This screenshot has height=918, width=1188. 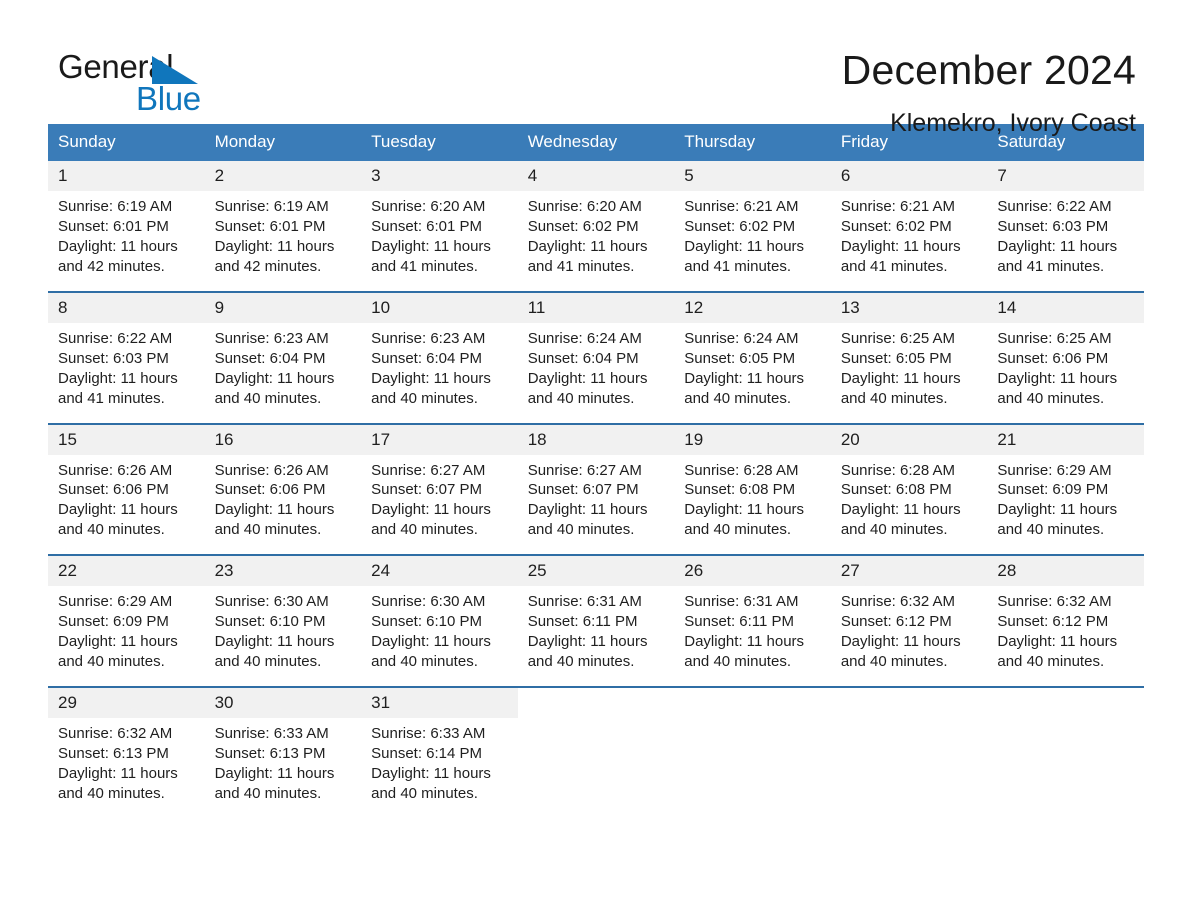 I want to click on sunset-text: Sunset: 6:12 PM, so click(x=896, y=622).